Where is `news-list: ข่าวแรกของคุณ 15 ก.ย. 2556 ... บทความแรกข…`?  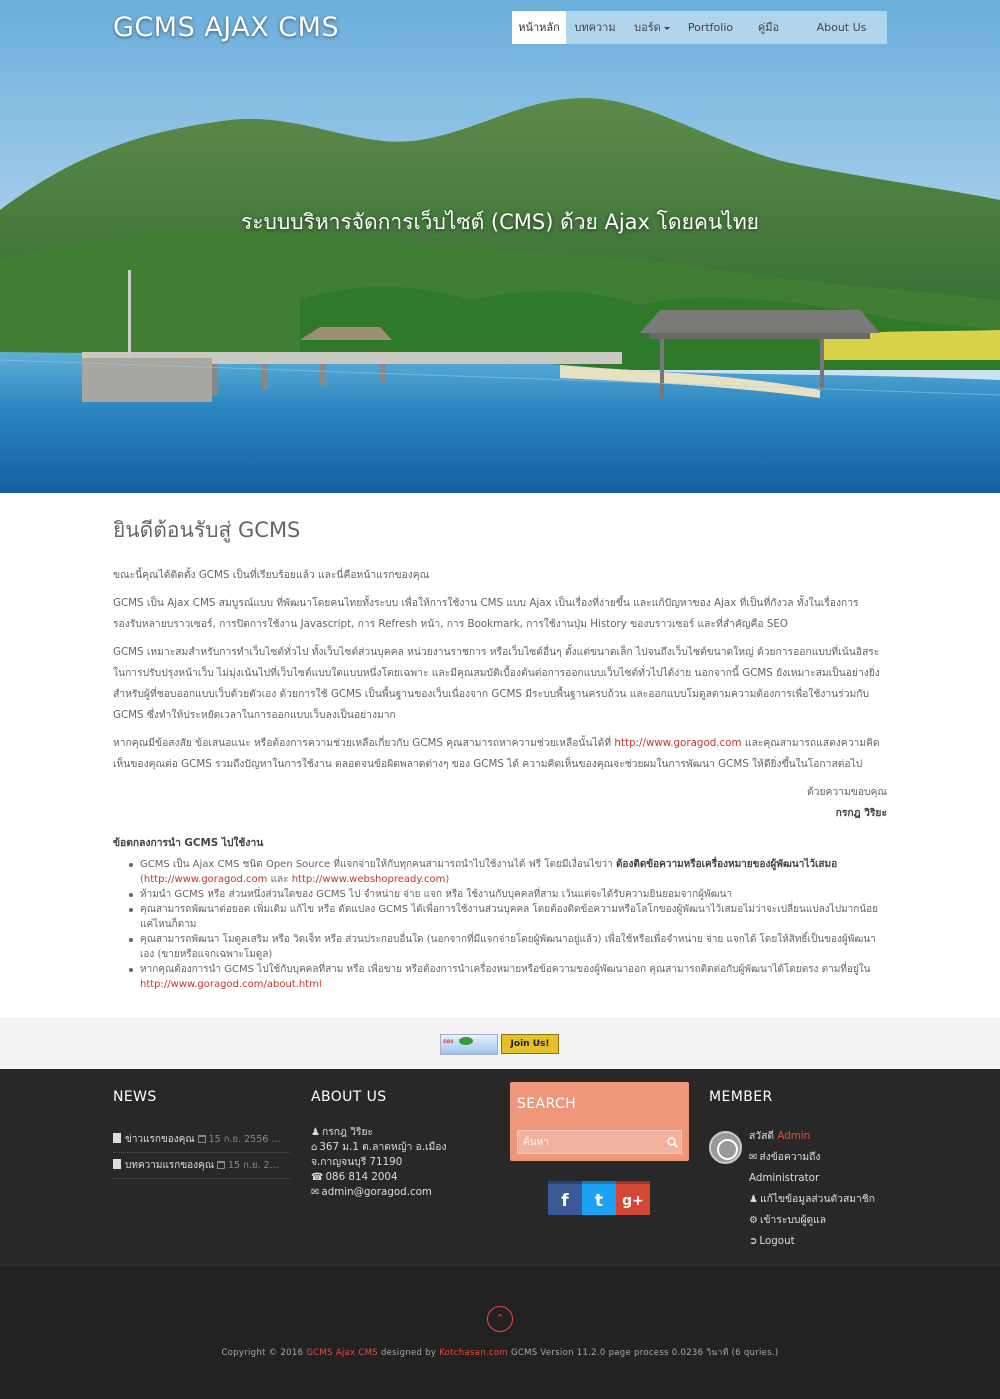 news-list: ข่าวแรกของคุณ 15 ก.ย. 2556 ... บทความแรกข… is located at coordinates (201, 1153).